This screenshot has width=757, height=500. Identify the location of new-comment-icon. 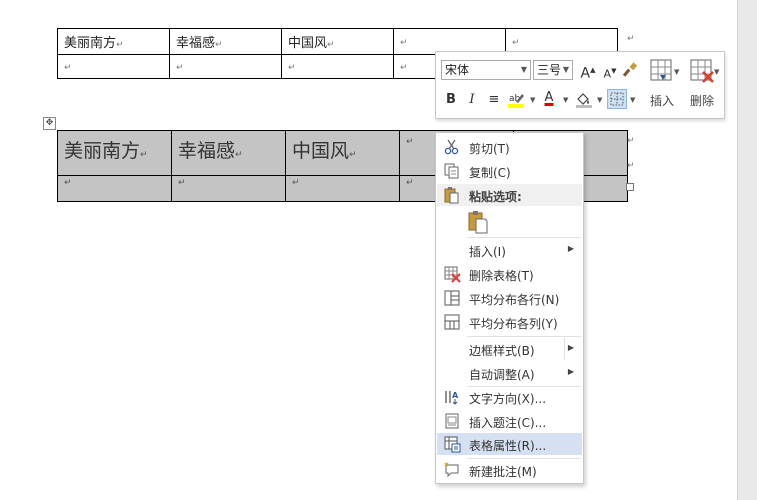
(451, 470).